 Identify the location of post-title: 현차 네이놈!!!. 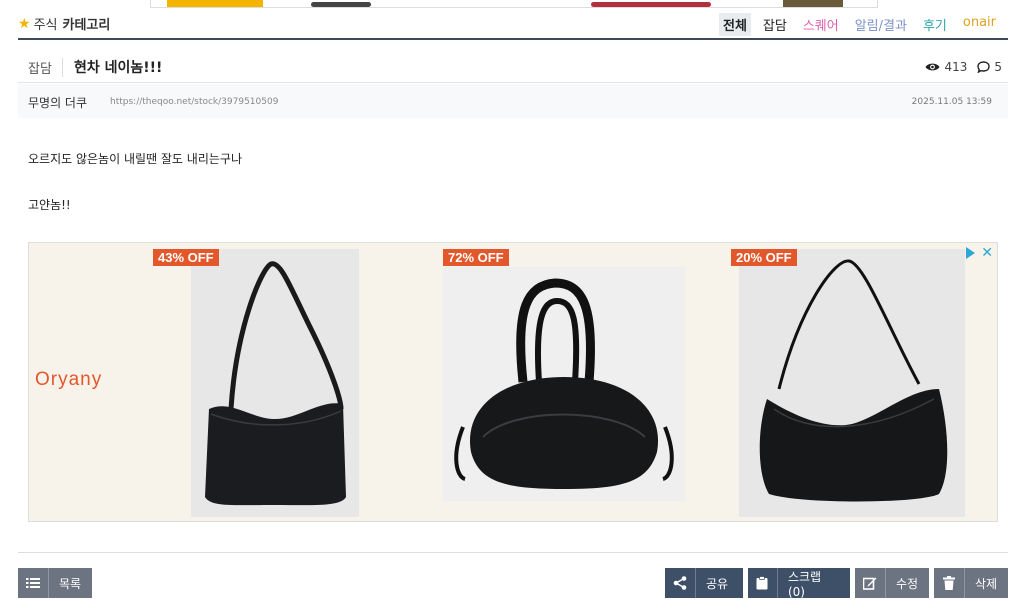
(118, 68).